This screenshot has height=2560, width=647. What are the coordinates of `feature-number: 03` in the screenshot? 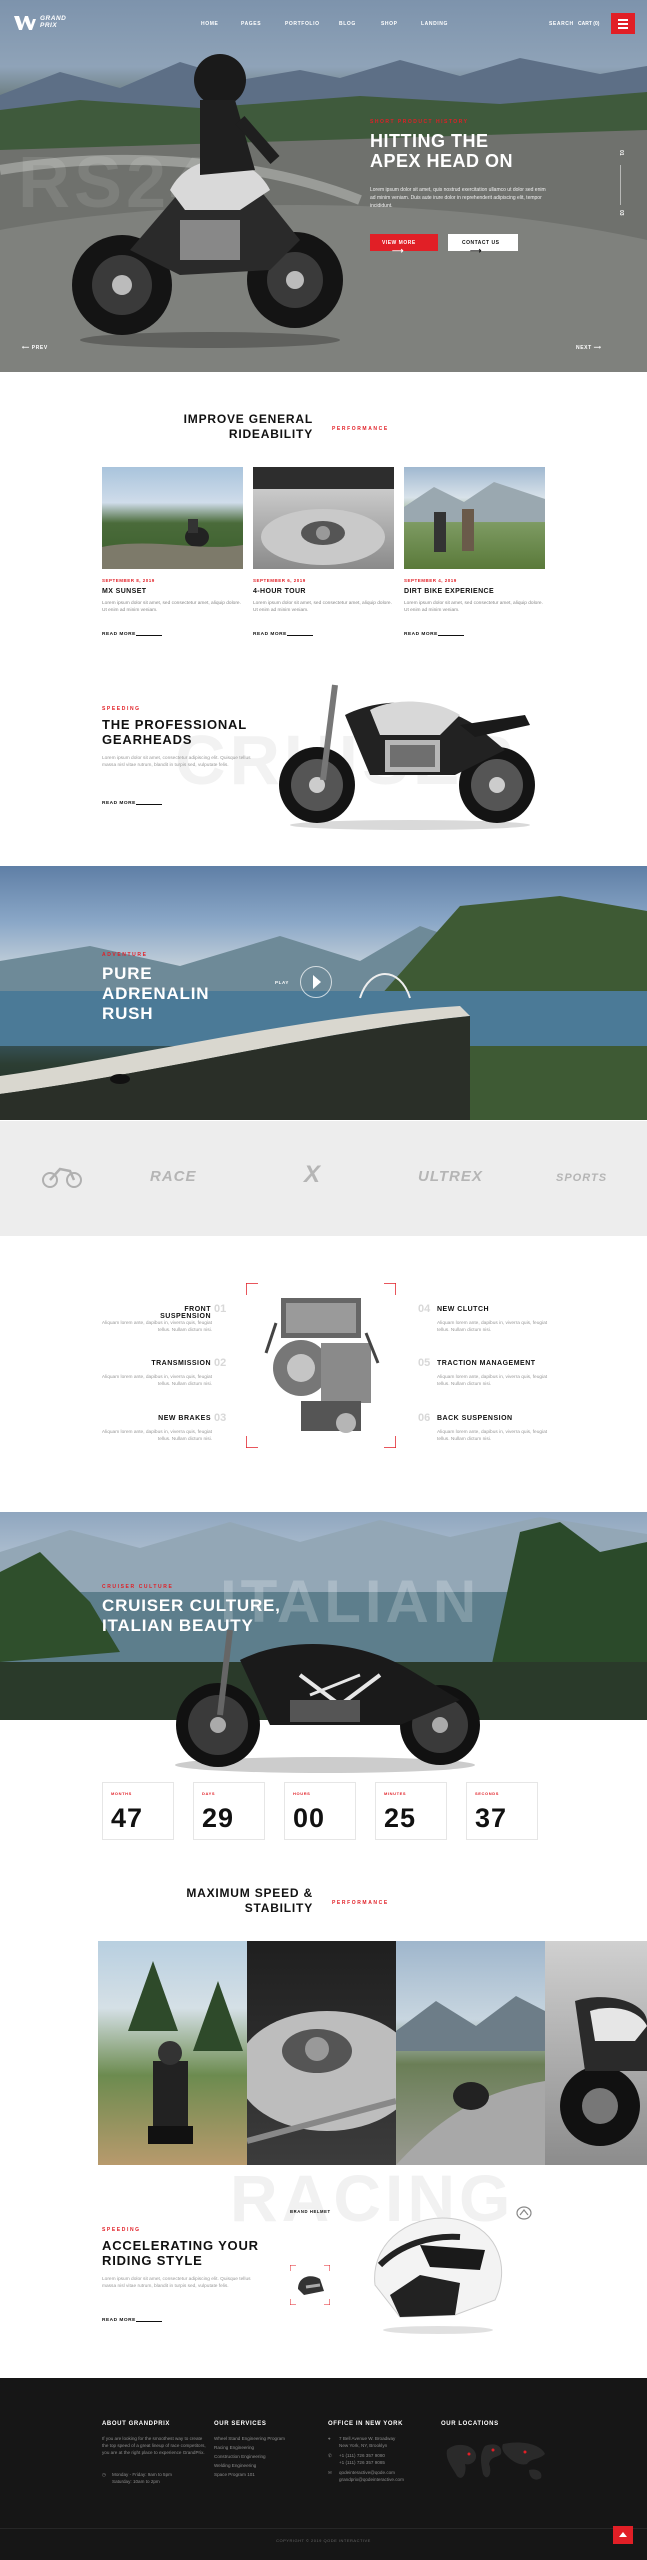 It's located at (220, 1418).